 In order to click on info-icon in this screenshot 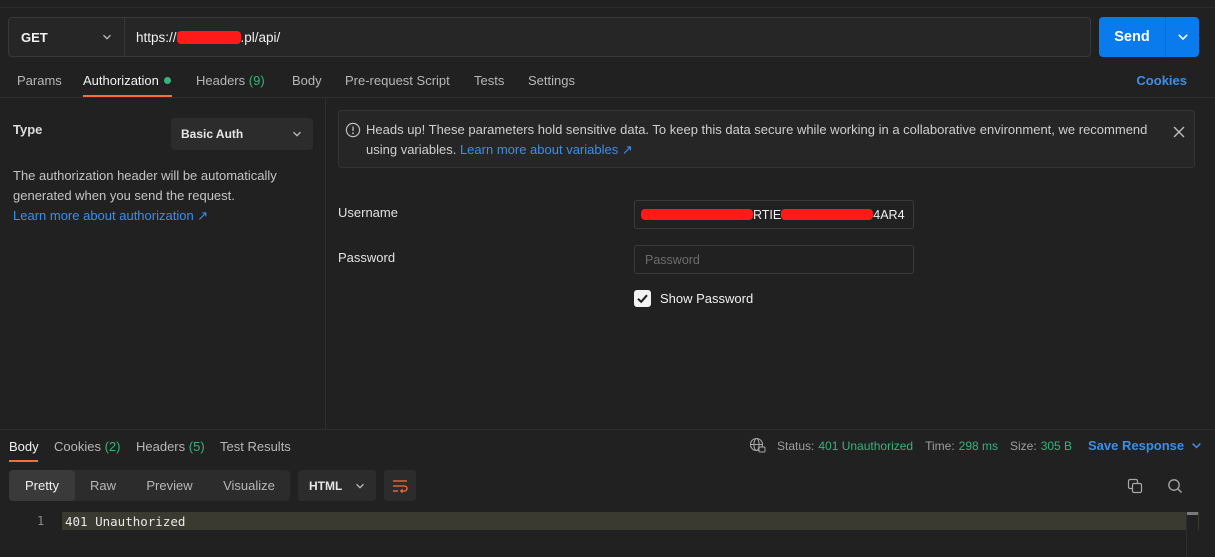, I will do `click(353, 130)`.